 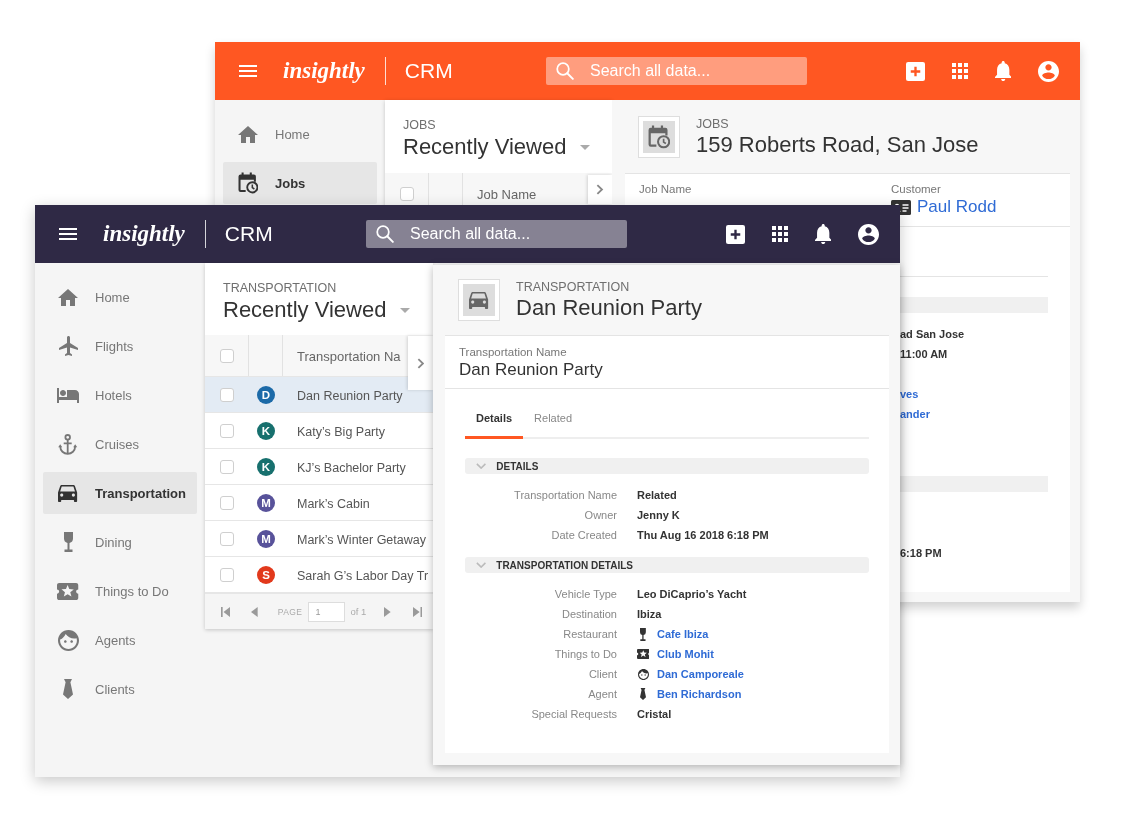 I want to click on section-header: DETAILS, so click(x=667, y=466).